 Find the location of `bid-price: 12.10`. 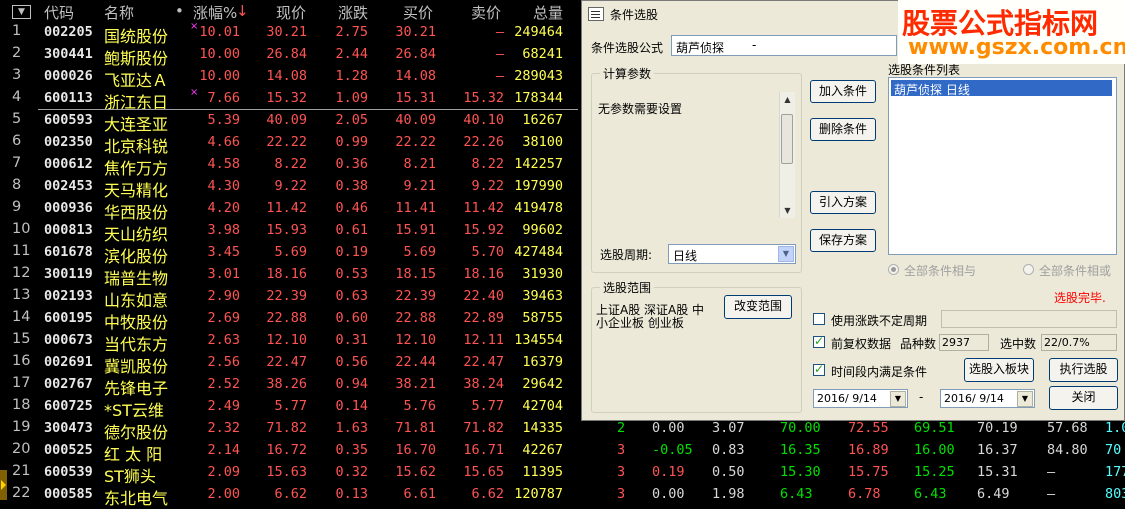

bid-price: 12.10 is located at coordinates (415, 340).